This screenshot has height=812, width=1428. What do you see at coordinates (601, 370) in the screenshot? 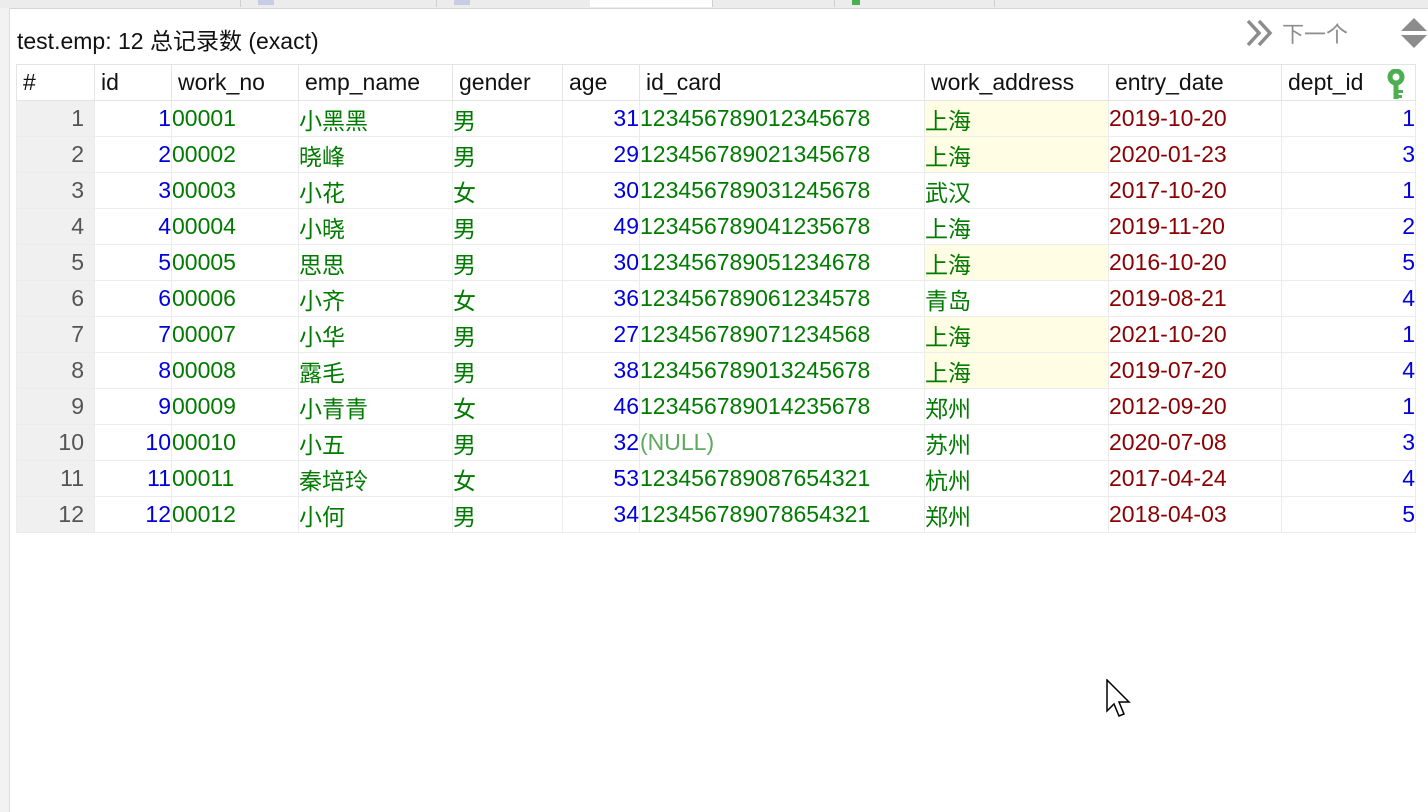
I see `cell-age: 38` at bounding box center [601, 370].